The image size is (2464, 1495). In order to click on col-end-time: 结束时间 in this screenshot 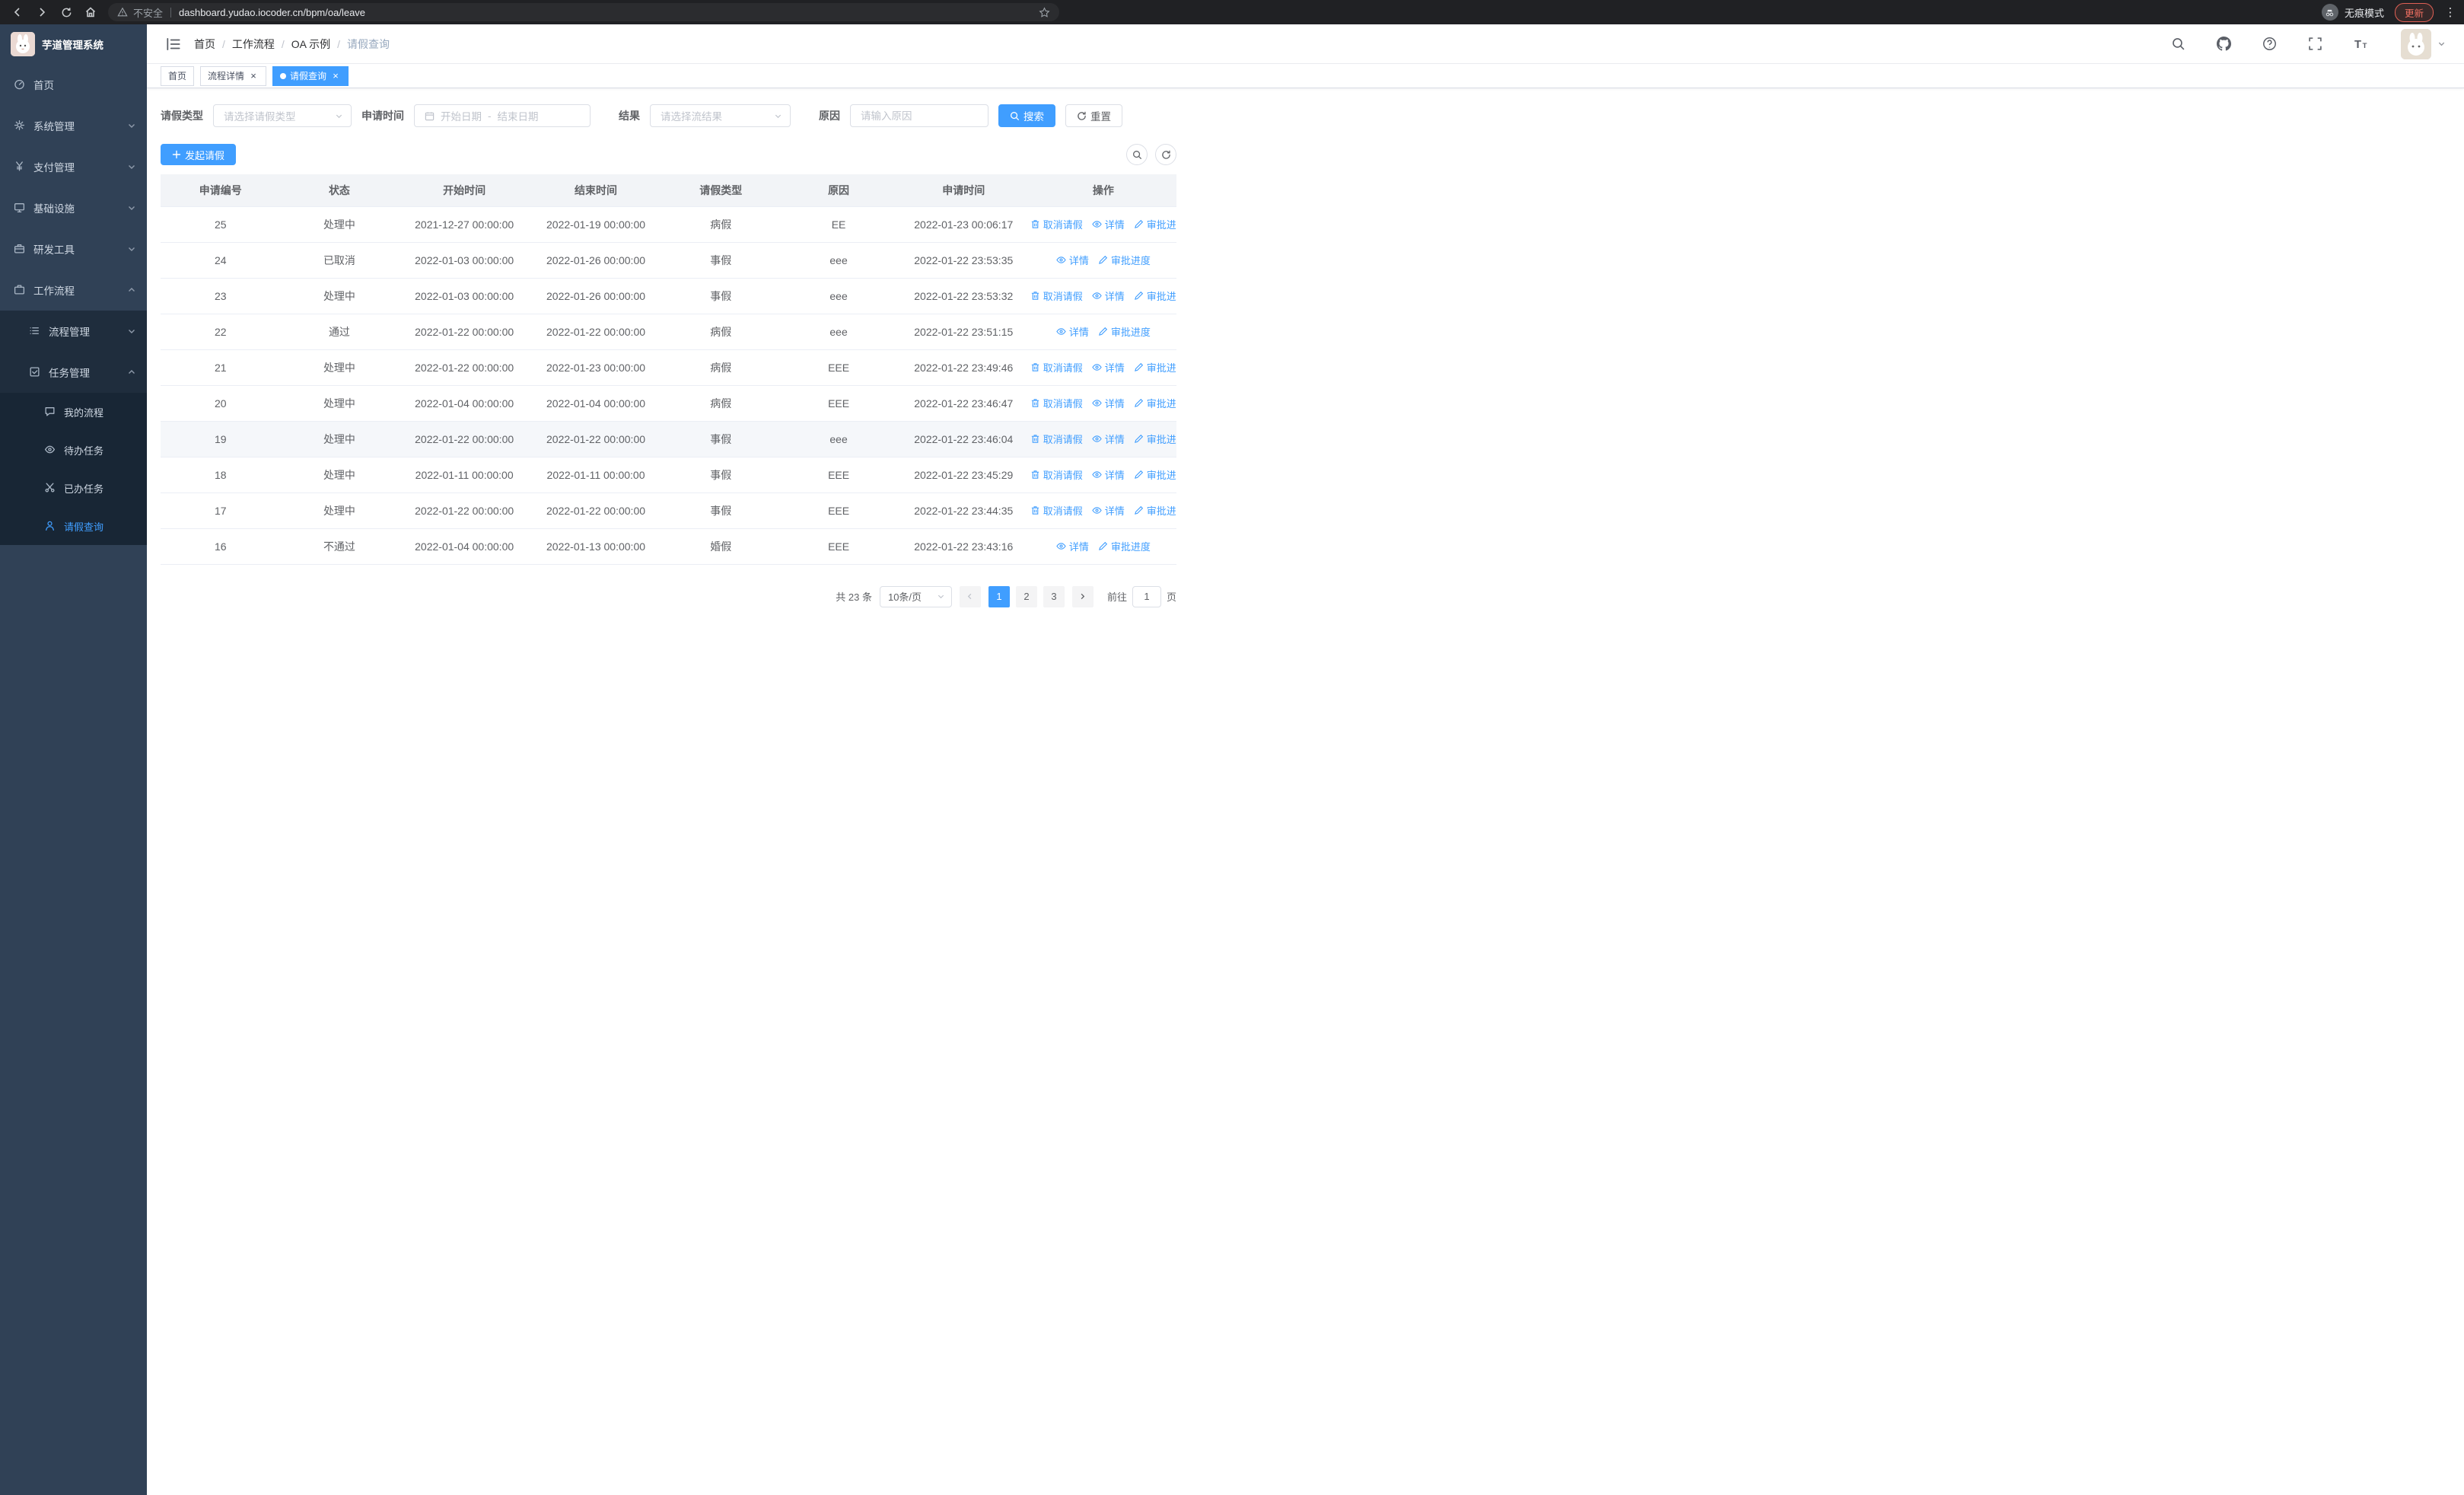, I will do `click(596, 191)`.